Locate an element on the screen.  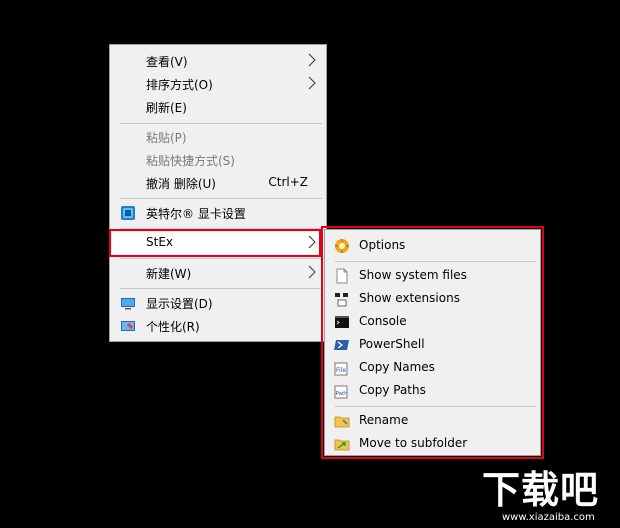
display-icon is located at coordinates (128, 304).